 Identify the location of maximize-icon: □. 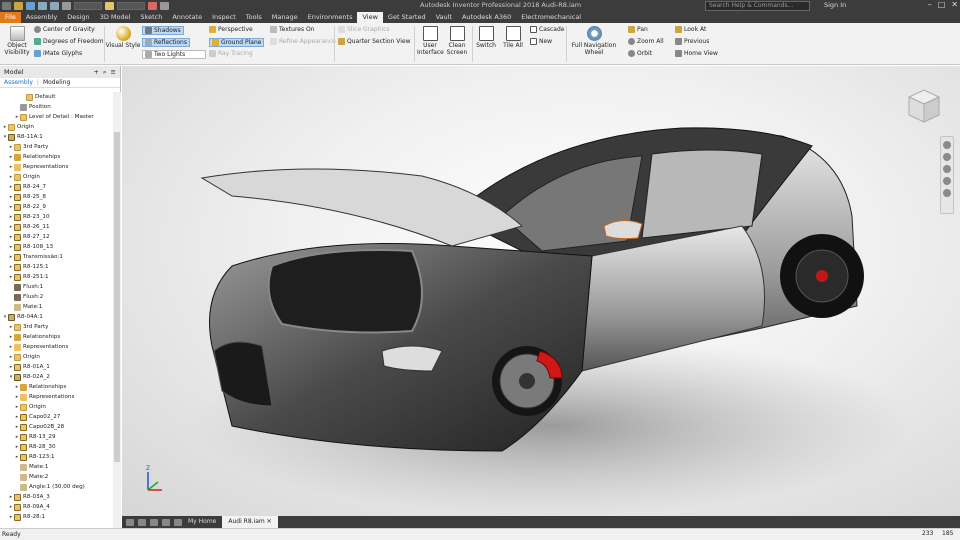
(942, 4).